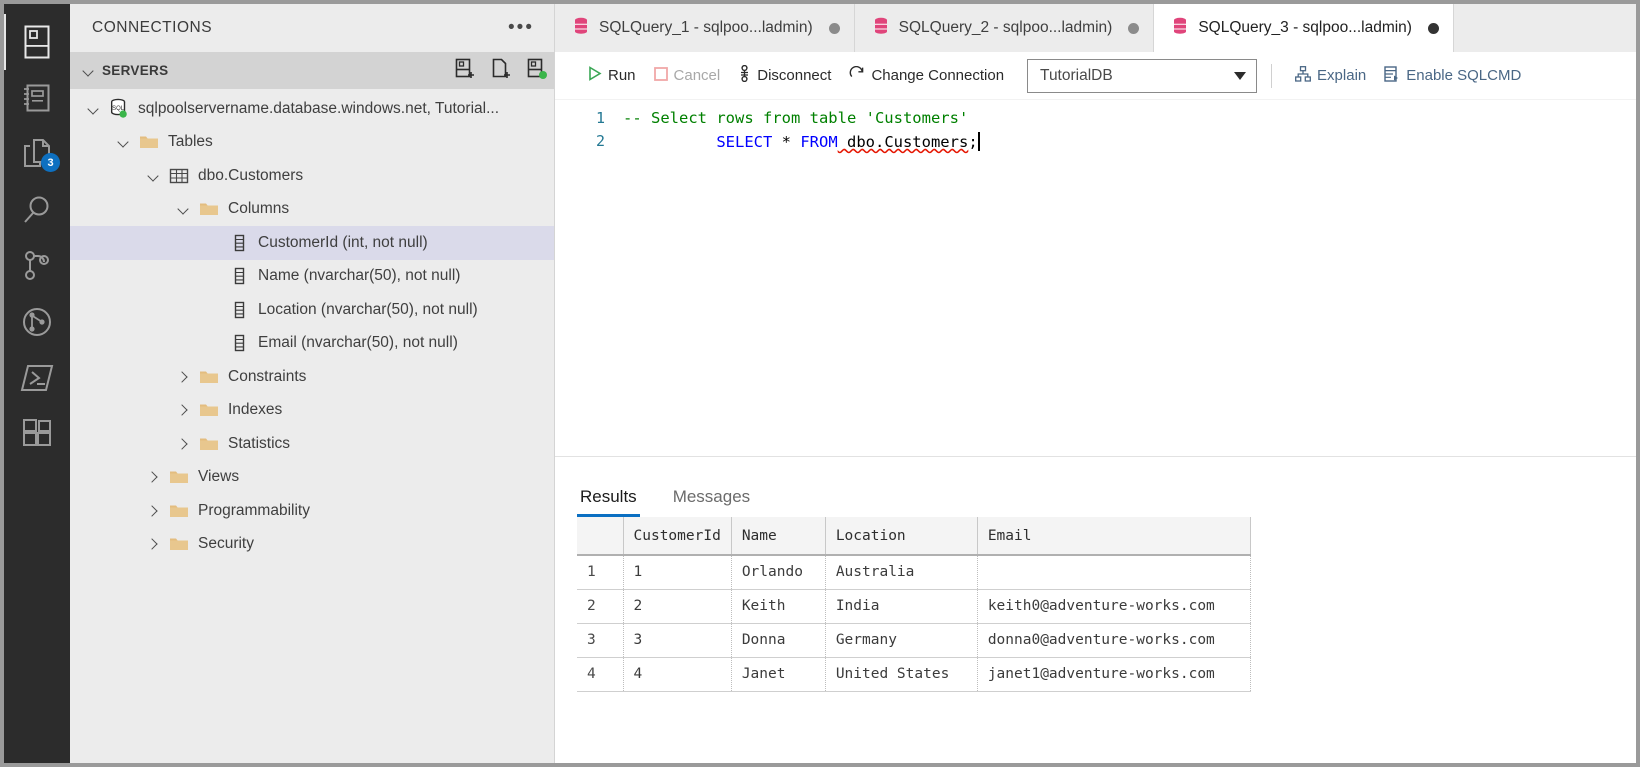 The image size is (1640, 767). What do you see at coordinates (1095, 460) in the screenshot?
I see `editor-results-splitter` at bounding box center [1095, 460].